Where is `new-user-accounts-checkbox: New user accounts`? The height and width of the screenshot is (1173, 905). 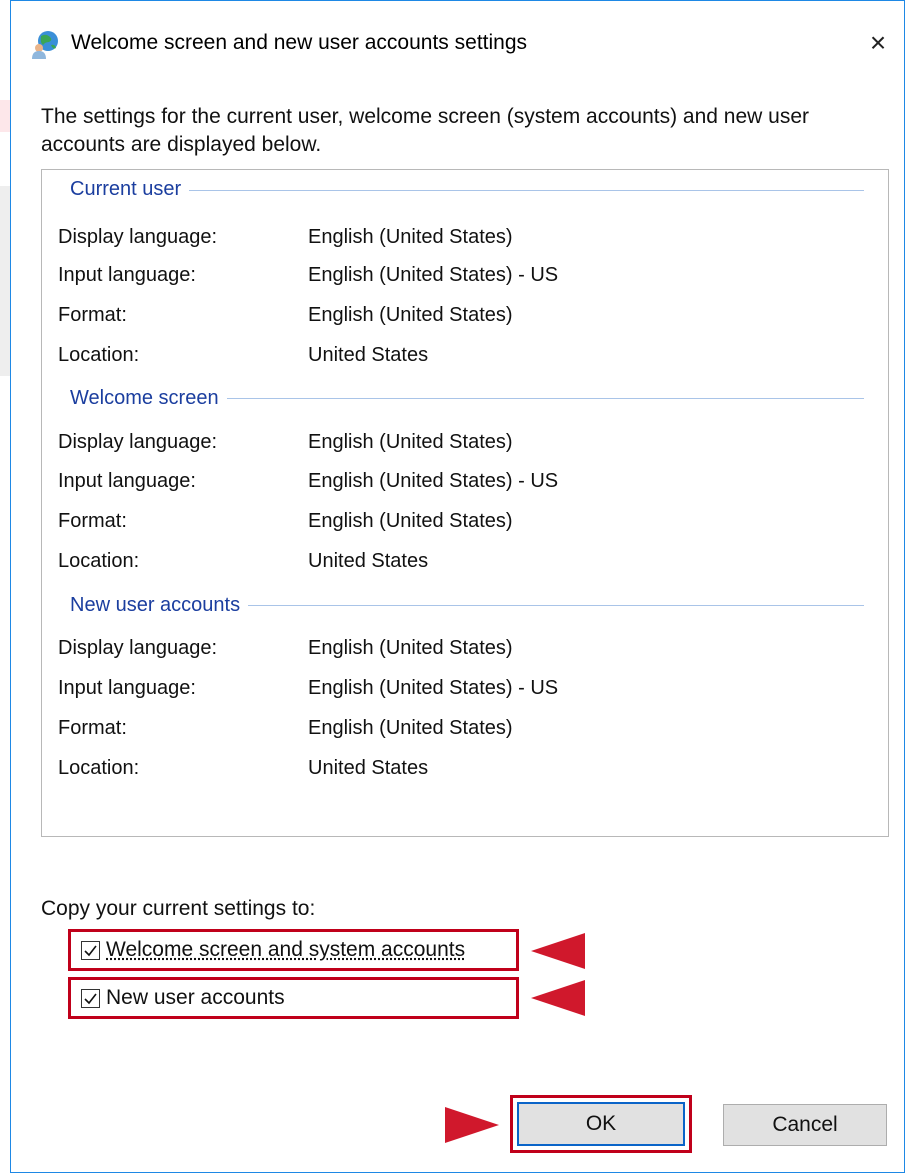 new-user-accounts-checkbox: New user accounts is located at coordinates (183, 998).